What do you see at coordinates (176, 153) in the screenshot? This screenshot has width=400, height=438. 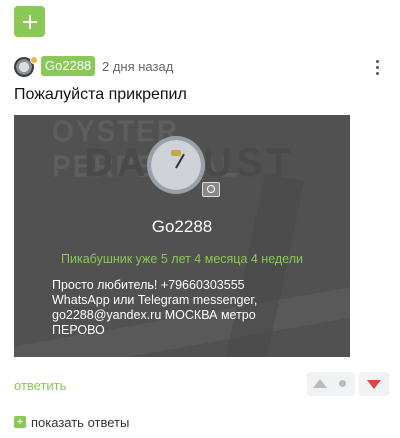 I see `crown-icon` at bounding box center [176, 153].